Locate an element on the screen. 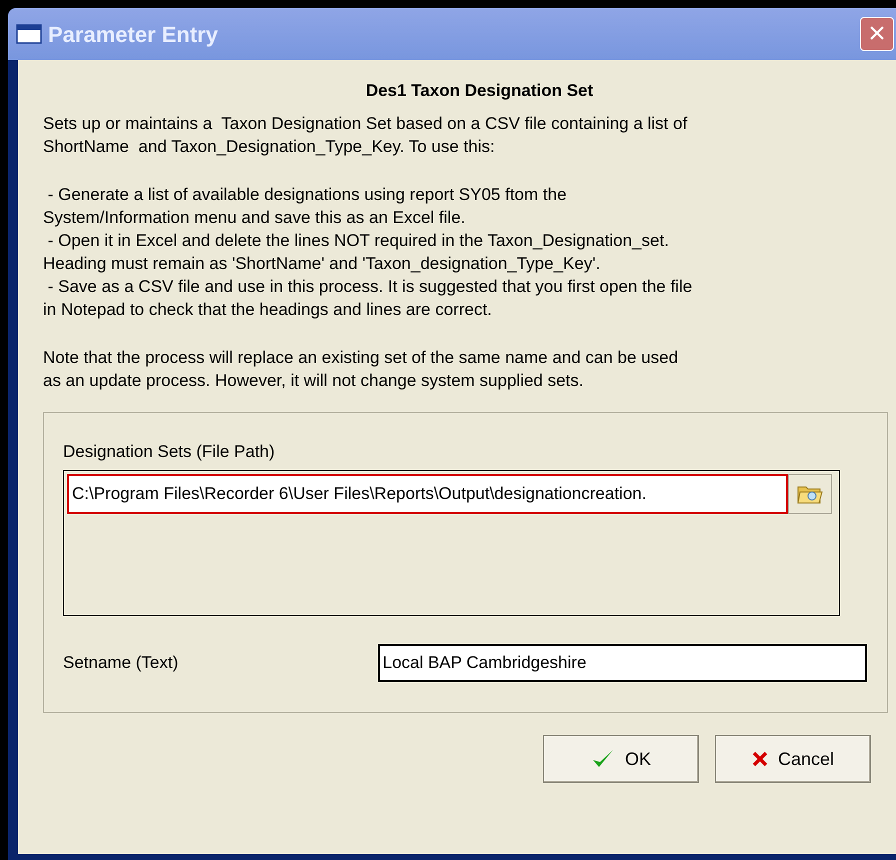 Image resolution: width=896 pixels, height=860 pixels. instruction-text: - Save as a CSV file and use in this process. It is suggested that you first open the file is located at coordinates (369, 287).